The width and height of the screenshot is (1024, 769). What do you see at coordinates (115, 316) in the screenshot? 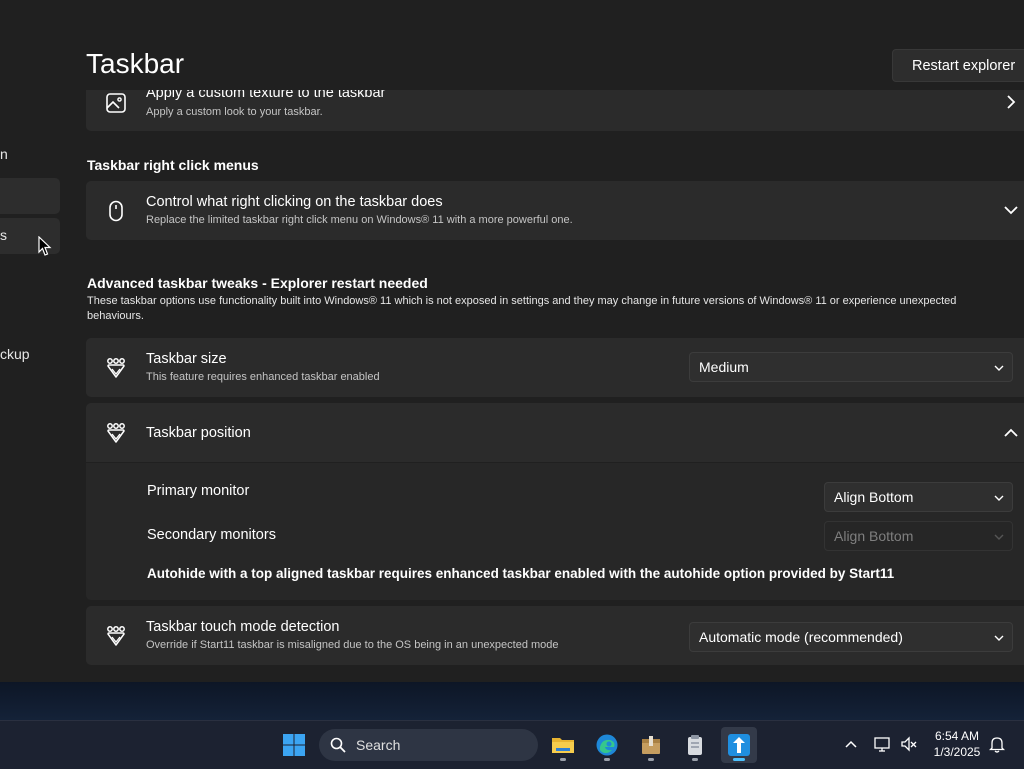
I see `advanced-section-desc-line2: behaviours.` at bounding box center [115, 316].